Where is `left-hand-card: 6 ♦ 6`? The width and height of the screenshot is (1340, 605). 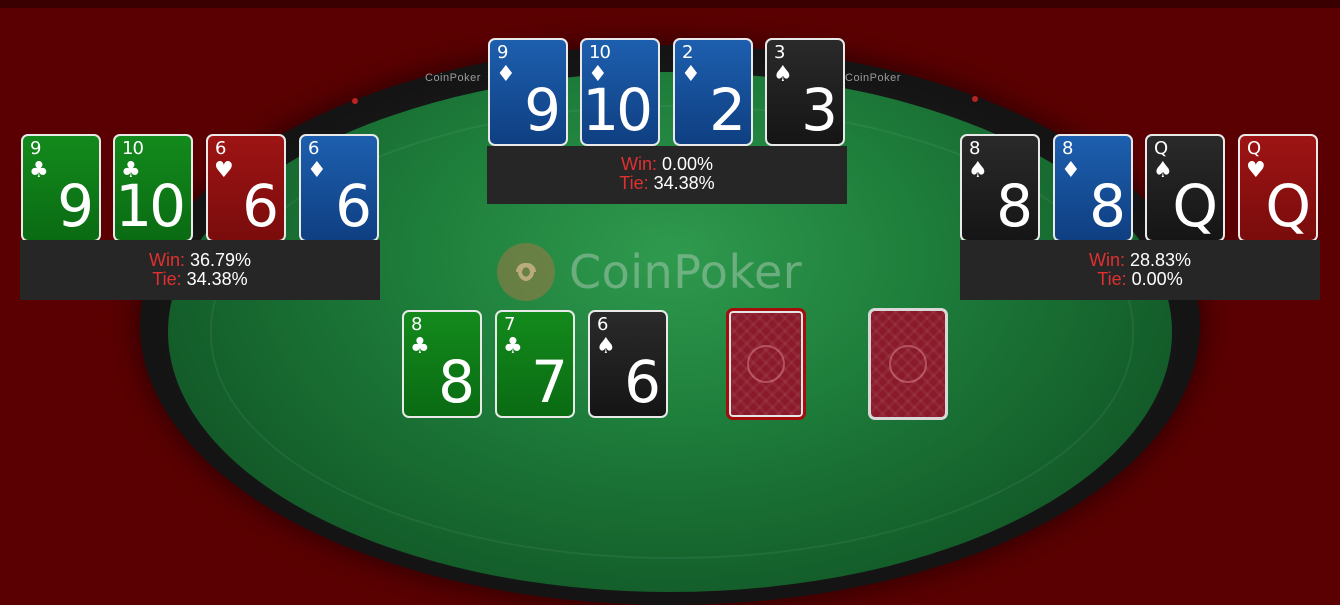 left-hand-card: 6 ♦ 6 is located at coordinates (339, 188).